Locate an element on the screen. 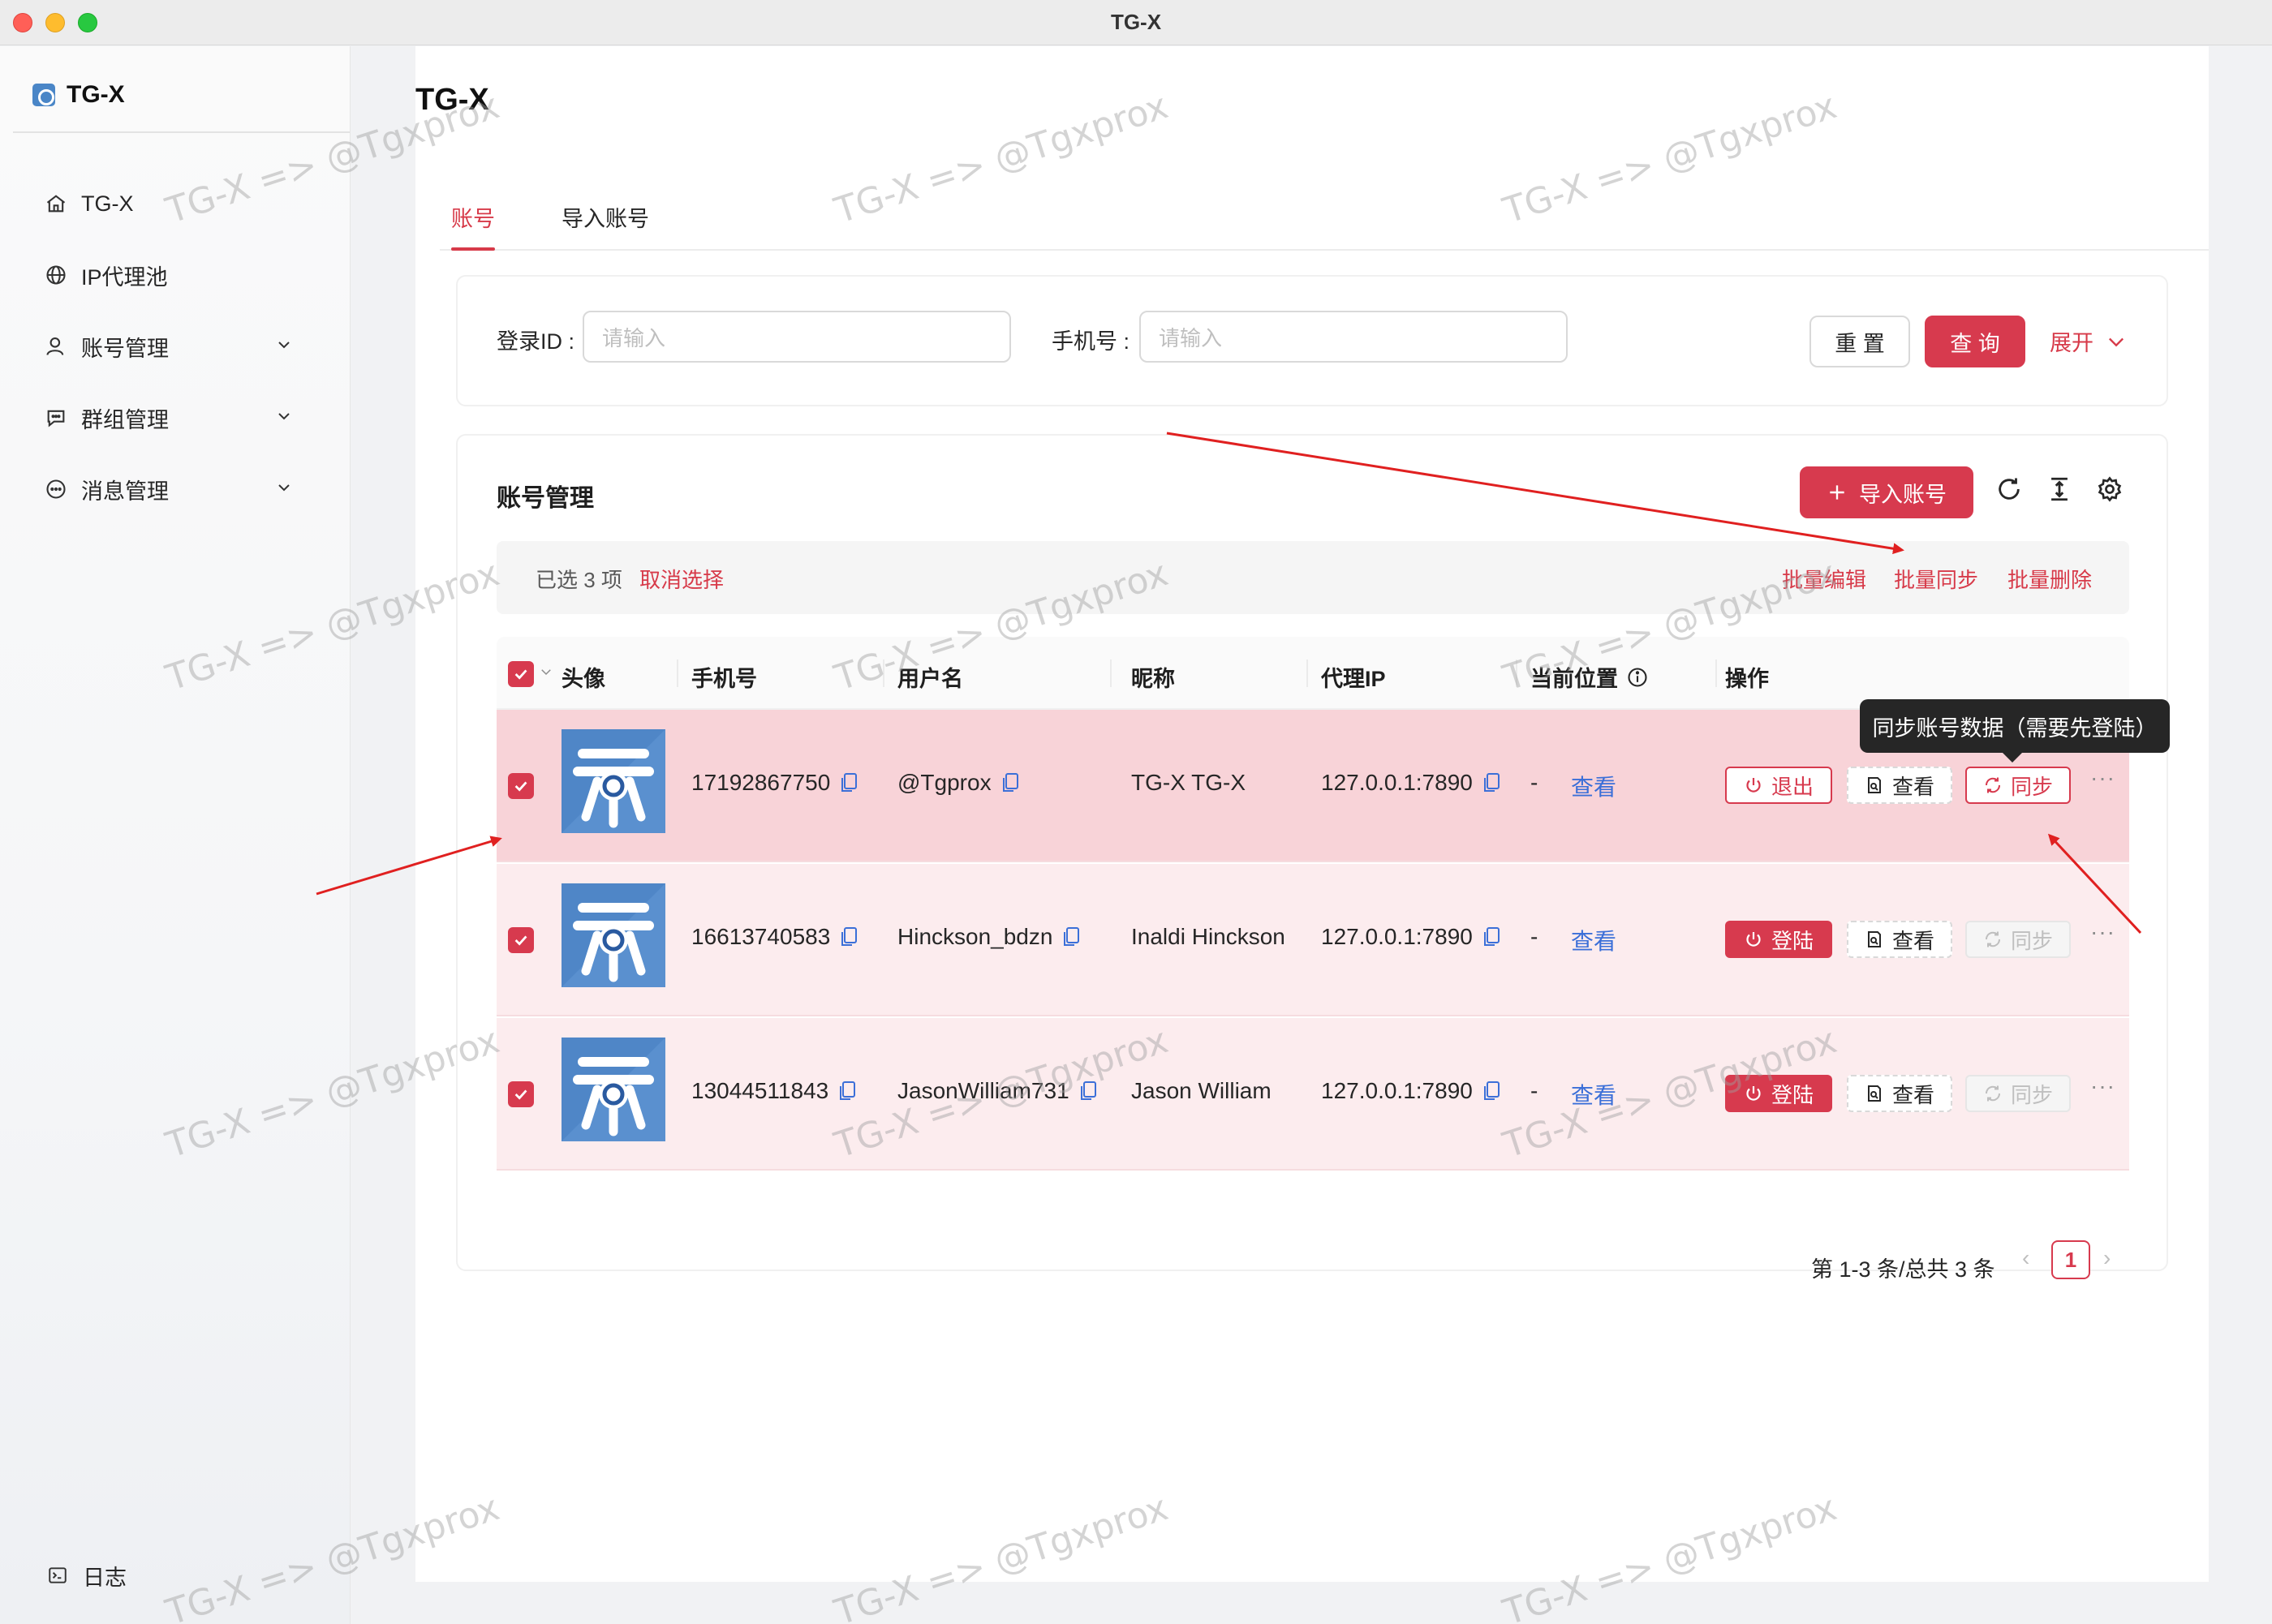  search-form: 登录ID : 请输入 手机号 : 请输入 重 置 查 询 展开 is located at coordinates (1312, 340).